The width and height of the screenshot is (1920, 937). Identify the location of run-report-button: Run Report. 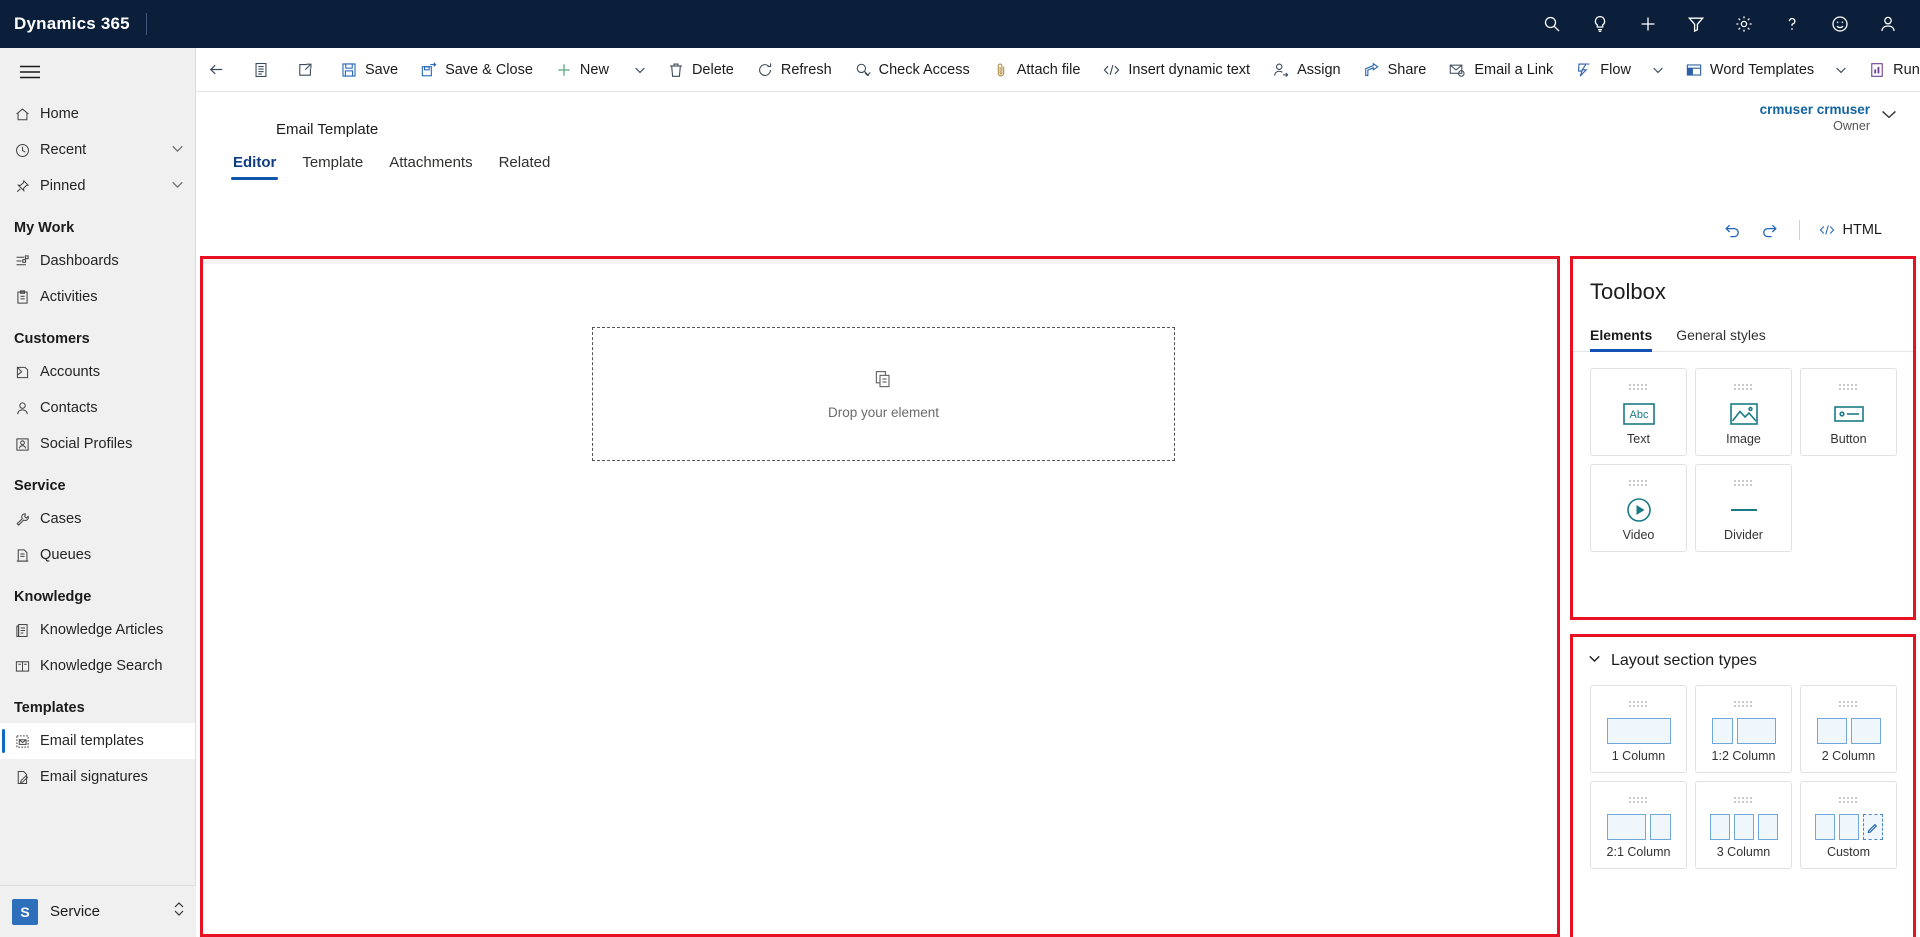
(1888, 69).